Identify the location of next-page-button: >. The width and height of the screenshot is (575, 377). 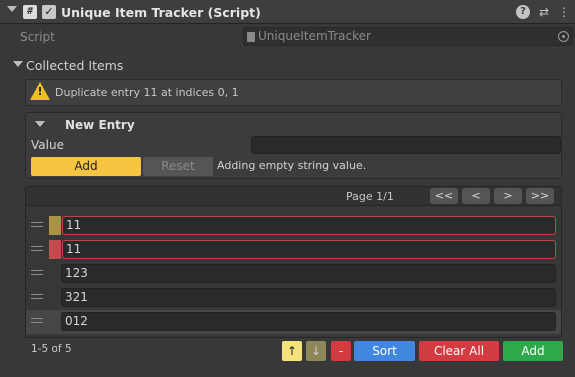
(508, 196).